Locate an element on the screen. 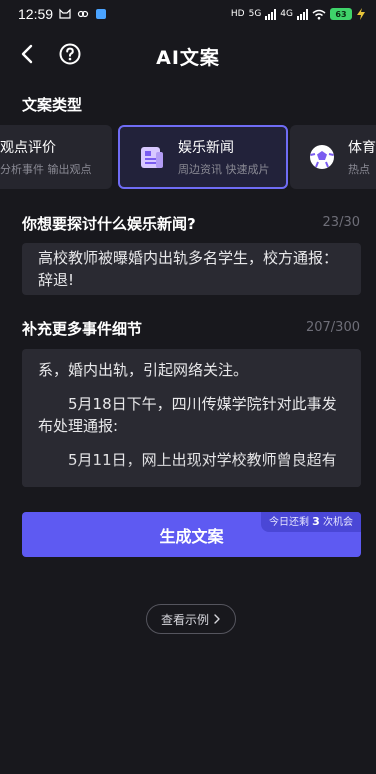 The height and width of the screenshot is (774, 376). generate-button-label: 生成文案 is located at coordinates (191, 536).